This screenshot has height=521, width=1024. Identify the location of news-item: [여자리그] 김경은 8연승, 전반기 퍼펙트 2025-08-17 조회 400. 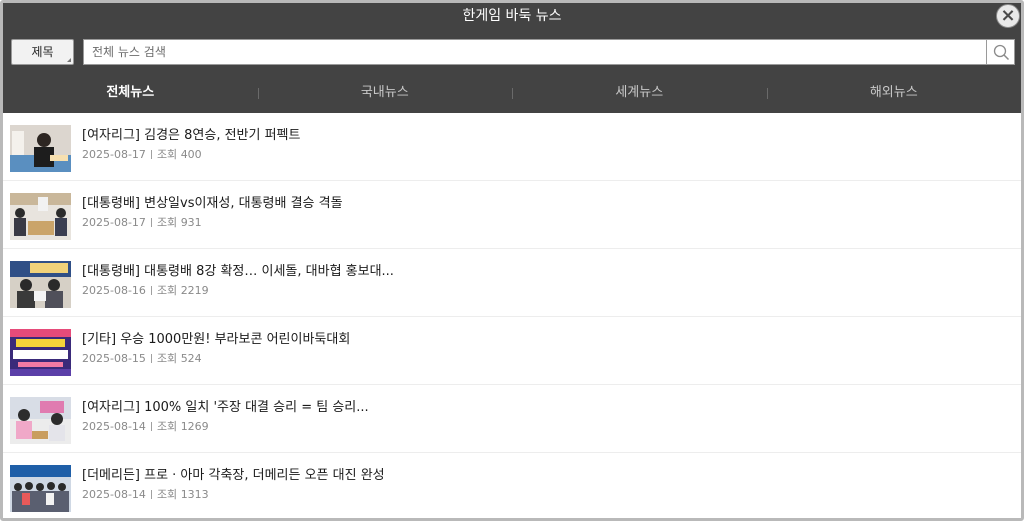
(512, 147).